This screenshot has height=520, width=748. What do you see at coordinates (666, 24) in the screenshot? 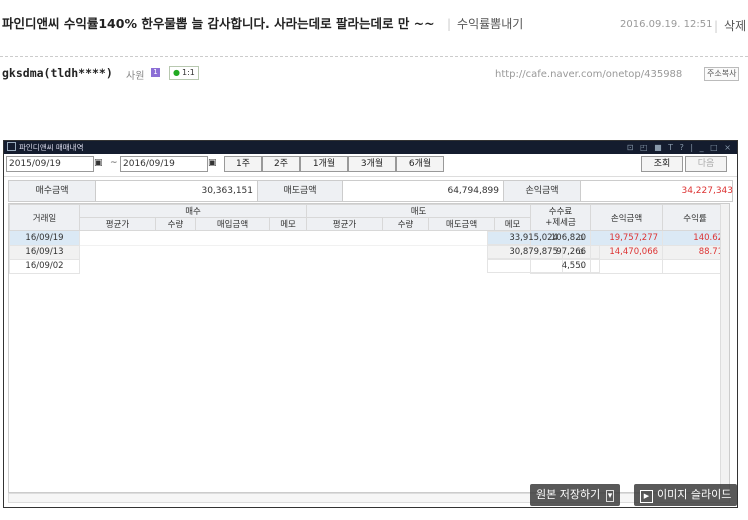
I see `post-date: 2016.09.19. 12:51` at bounding box center [666, 24].